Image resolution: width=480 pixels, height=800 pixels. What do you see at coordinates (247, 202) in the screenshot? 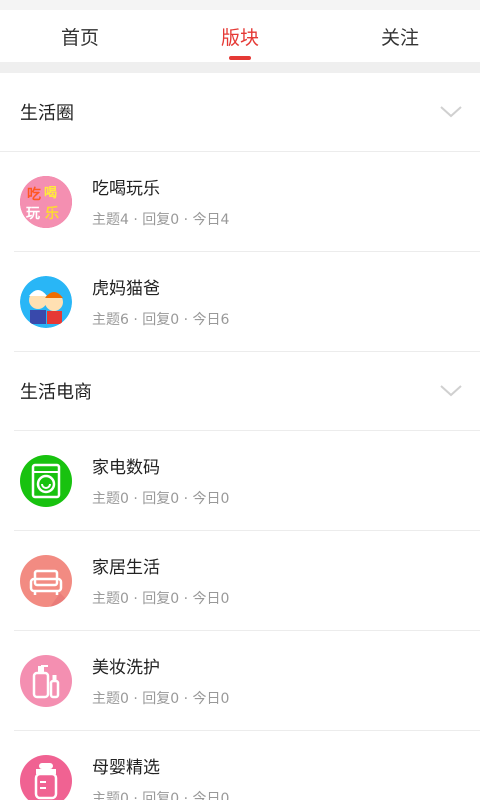
I see `forum-item-eat-drink-play: 吃 喝 玩 乐 吃喝玩乐 主题4 · 回复0 · 今日4` at bounding box center [247, 202].